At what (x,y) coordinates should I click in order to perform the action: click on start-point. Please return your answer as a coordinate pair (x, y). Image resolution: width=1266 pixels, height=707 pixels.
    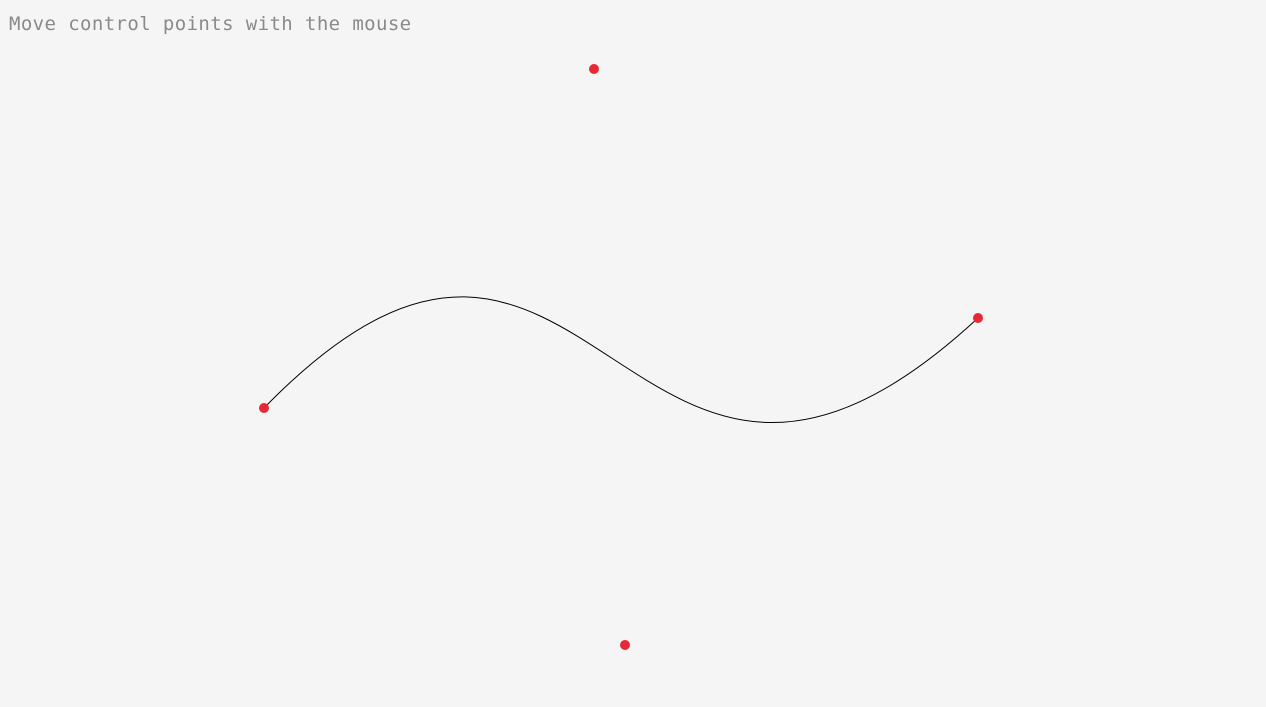
    Looking at the image, I should click on (264, 408).